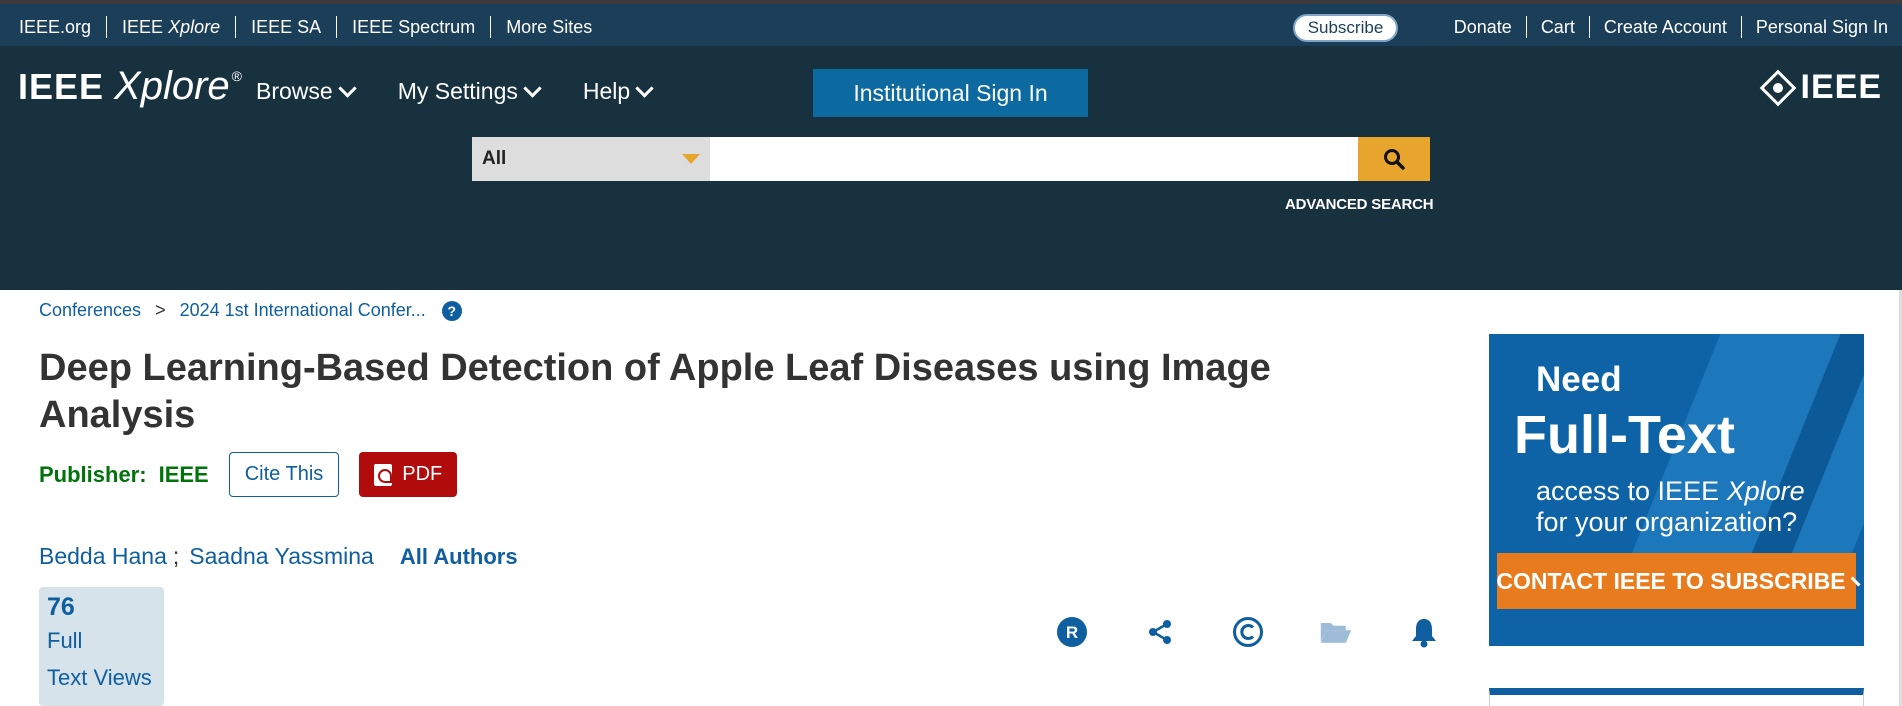  I want to click on logo-xplore: Xplore, so click(172, 86).